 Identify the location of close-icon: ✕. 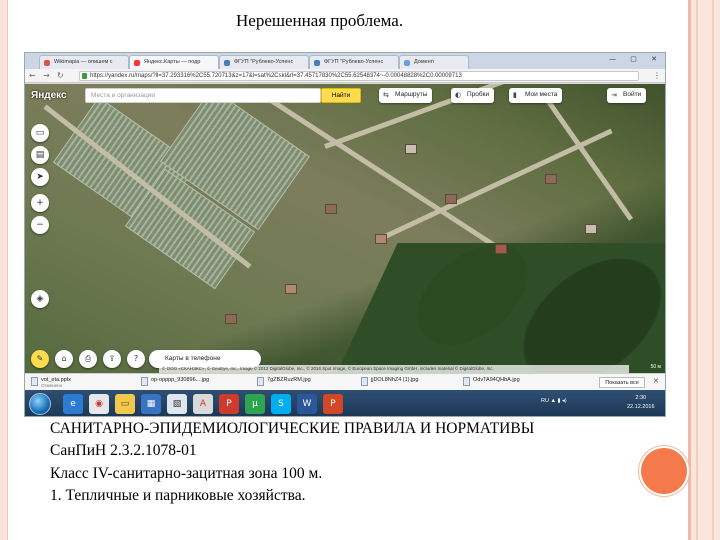
(656, 381).